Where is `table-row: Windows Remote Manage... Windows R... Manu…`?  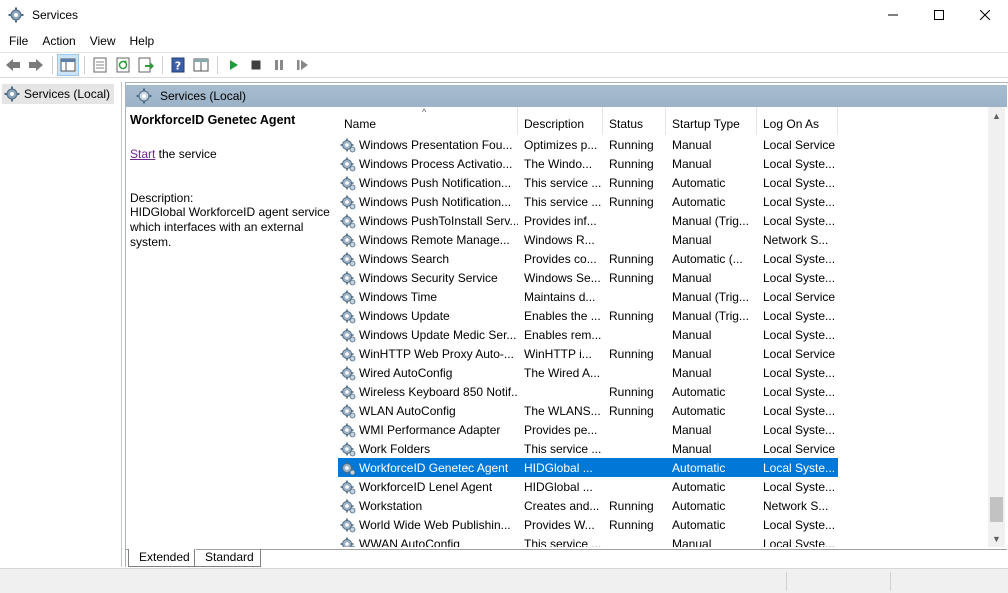 table-row: Windows Remote Manage... Windows R... Manu… is located at coordinates (588, 239).